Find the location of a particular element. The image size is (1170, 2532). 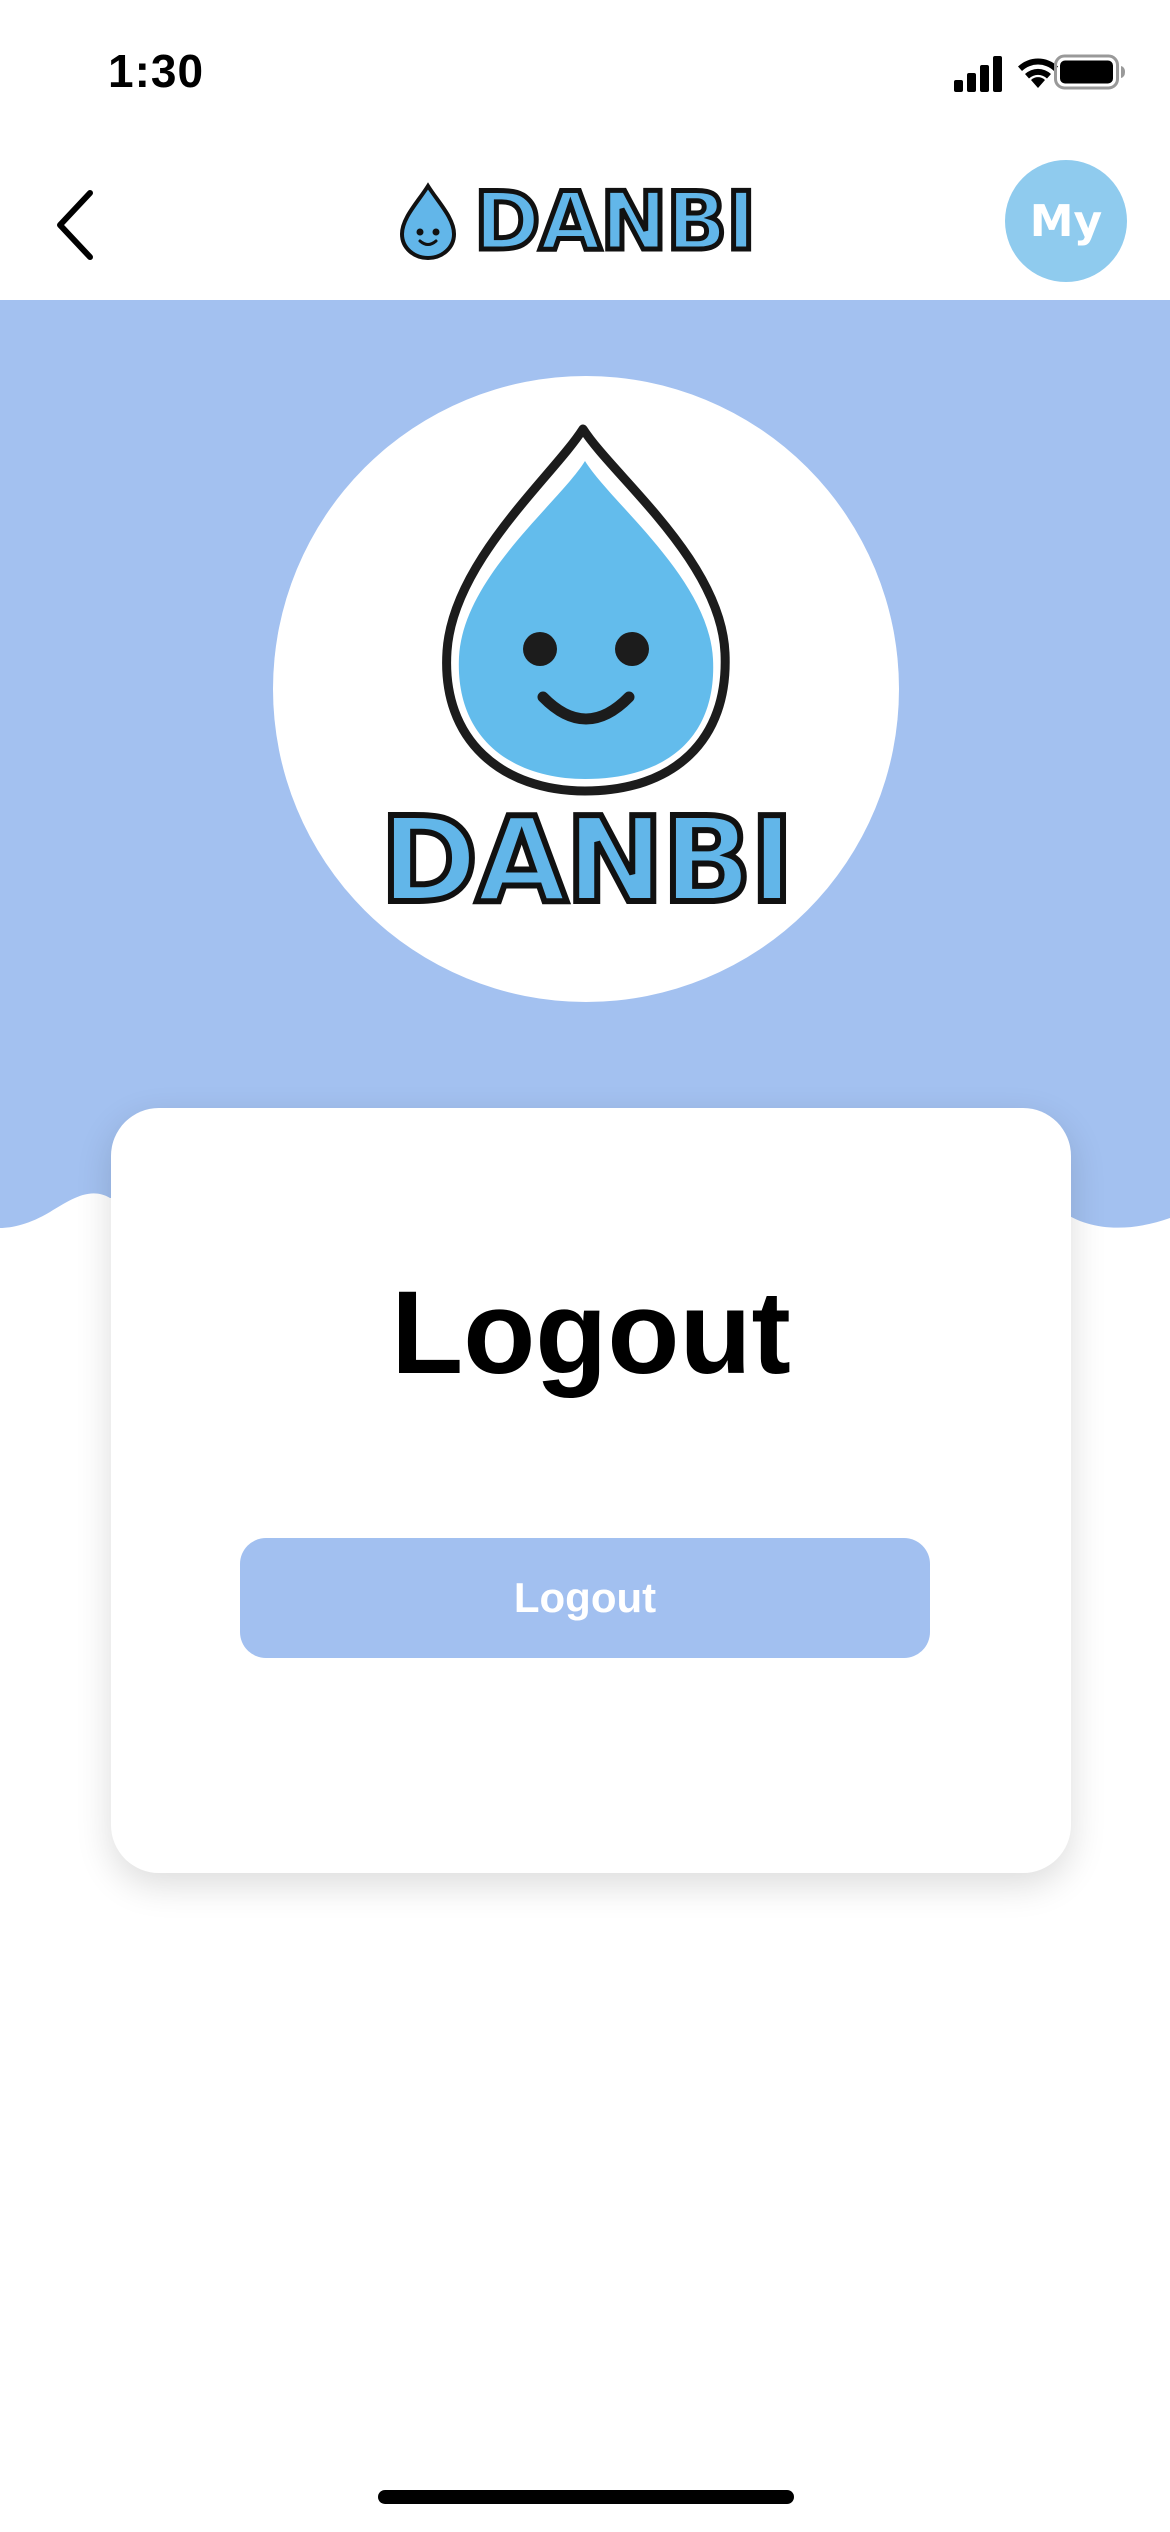

battery-icon is located at coordinates (1089, 72).